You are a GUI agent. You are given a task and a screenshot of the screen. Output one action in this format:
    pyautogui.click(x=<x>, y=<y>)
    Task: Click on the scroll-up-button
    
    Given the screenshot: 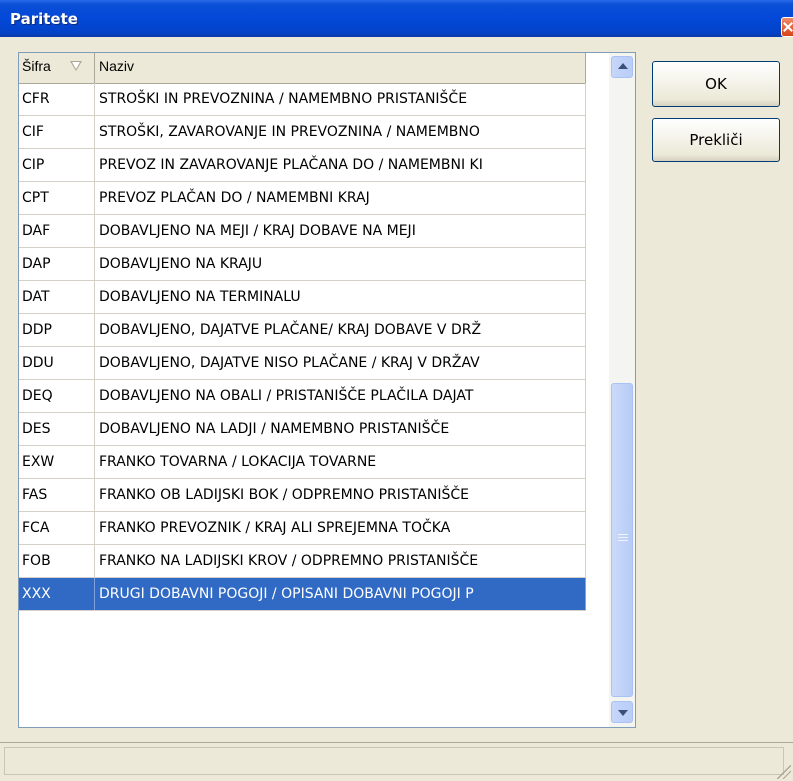 What is the action you would take?
    pyautogui.click(x=622, y=67)
    